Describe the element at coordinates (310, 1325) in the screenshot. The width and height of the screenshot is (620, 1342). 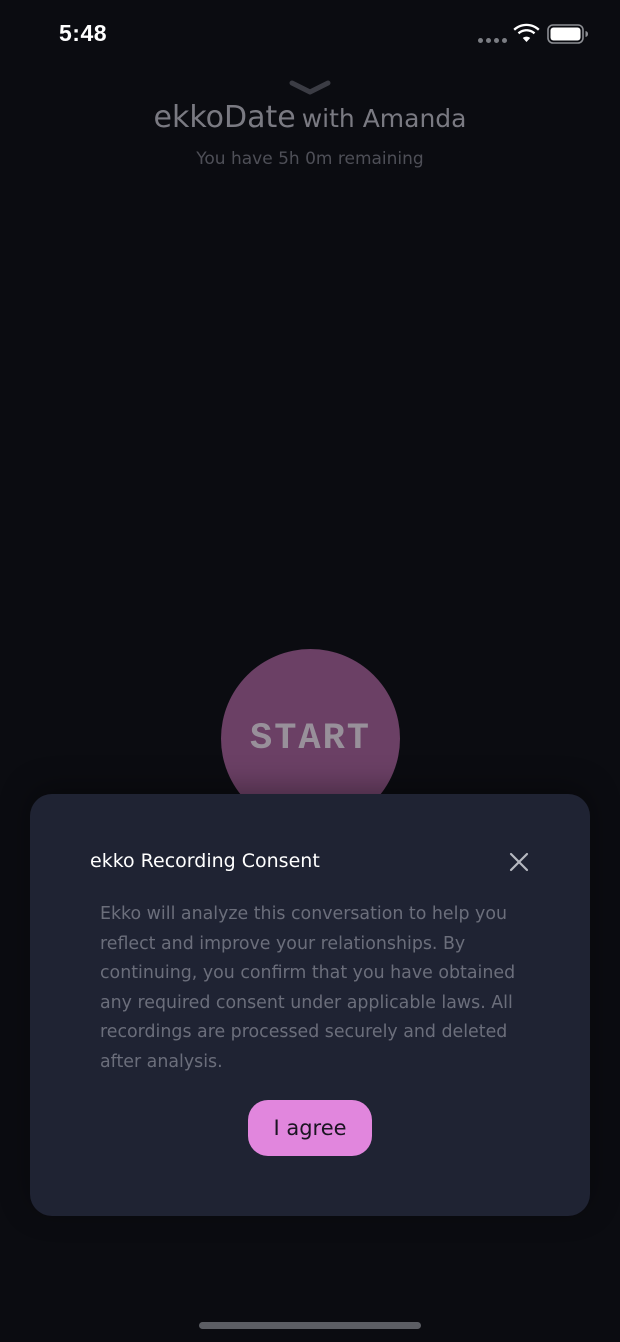
I see `home-indicator` at that location.